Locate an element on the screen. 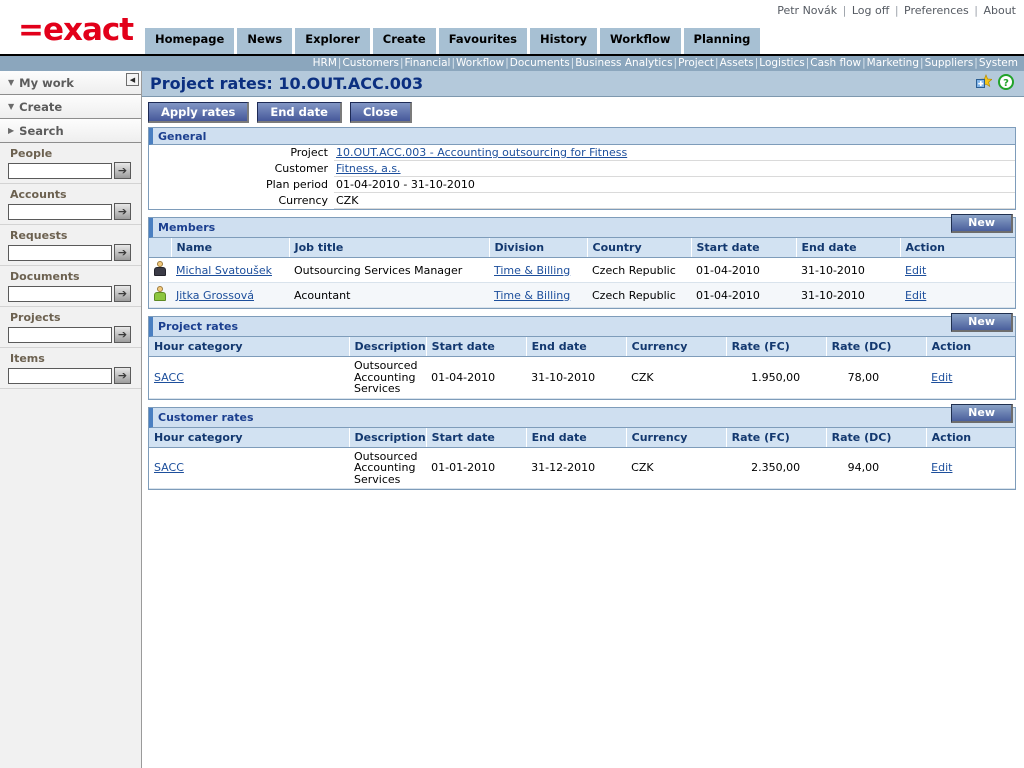  search-input-accounts is located at coordinates (60, 211).